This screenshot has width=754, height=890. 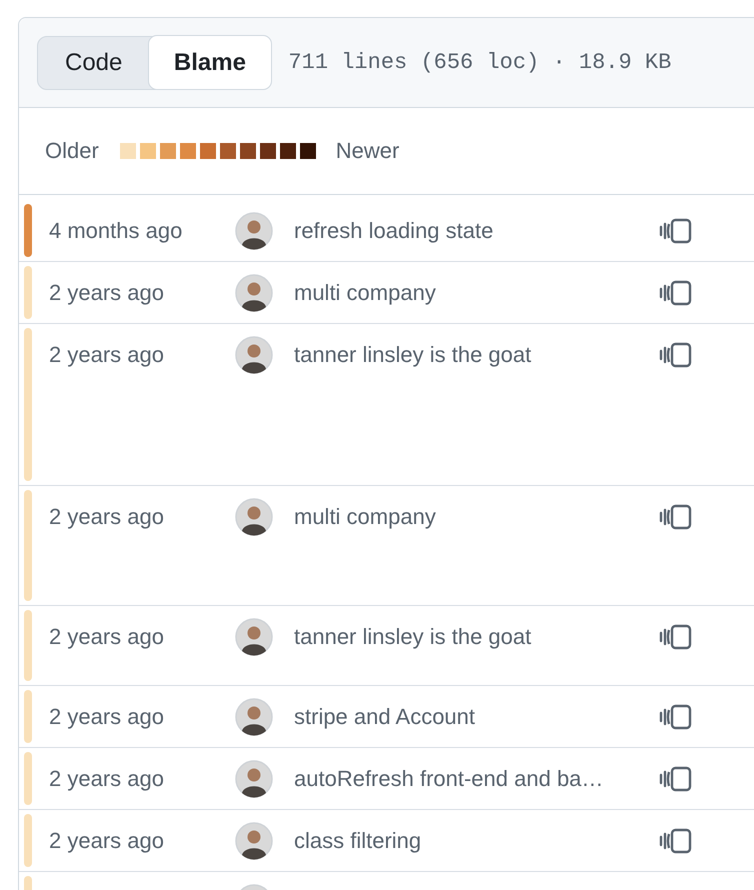 What do you see at coordinates (480, 62) in the screenshot?
I see `file-info: 711 lines (656 loc) · 18.9 KB` at bounding box center [480, 62].